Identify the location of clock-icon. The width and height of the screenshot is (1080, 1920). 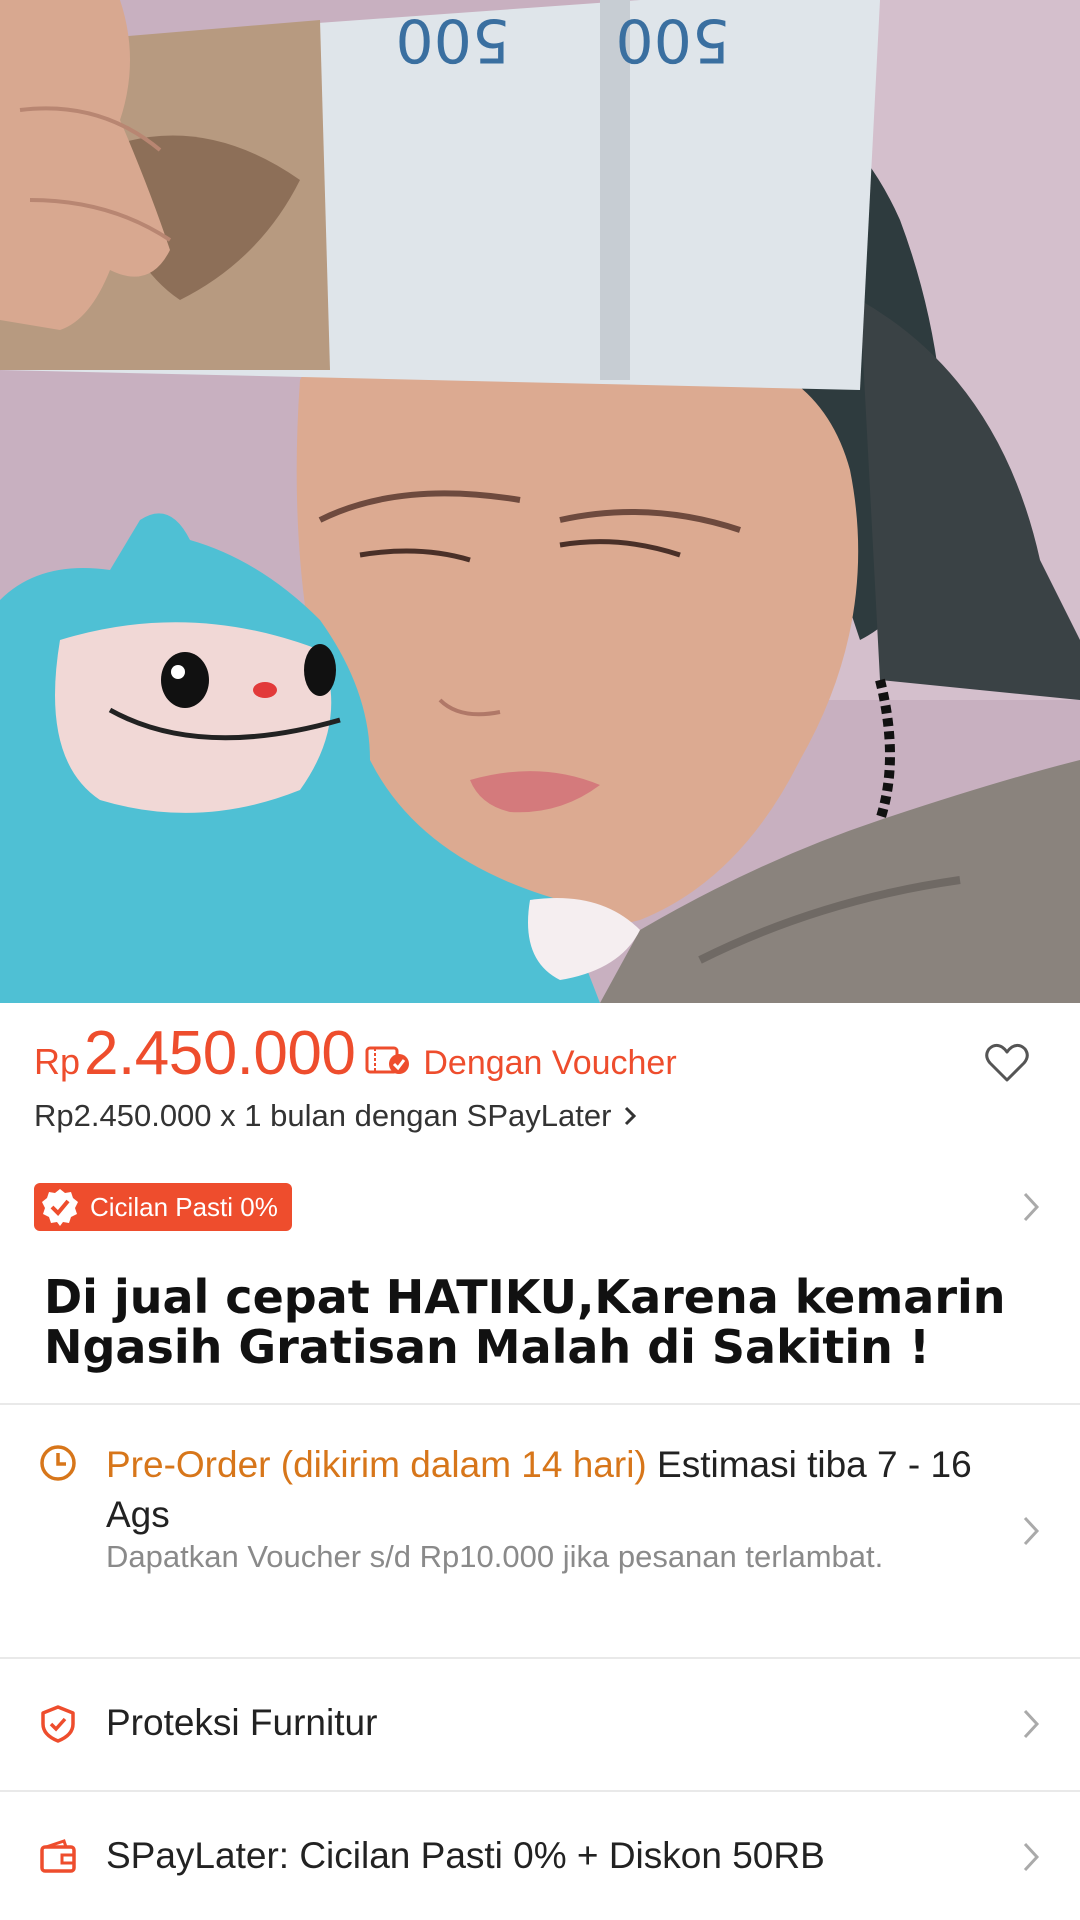
(58, 1463).